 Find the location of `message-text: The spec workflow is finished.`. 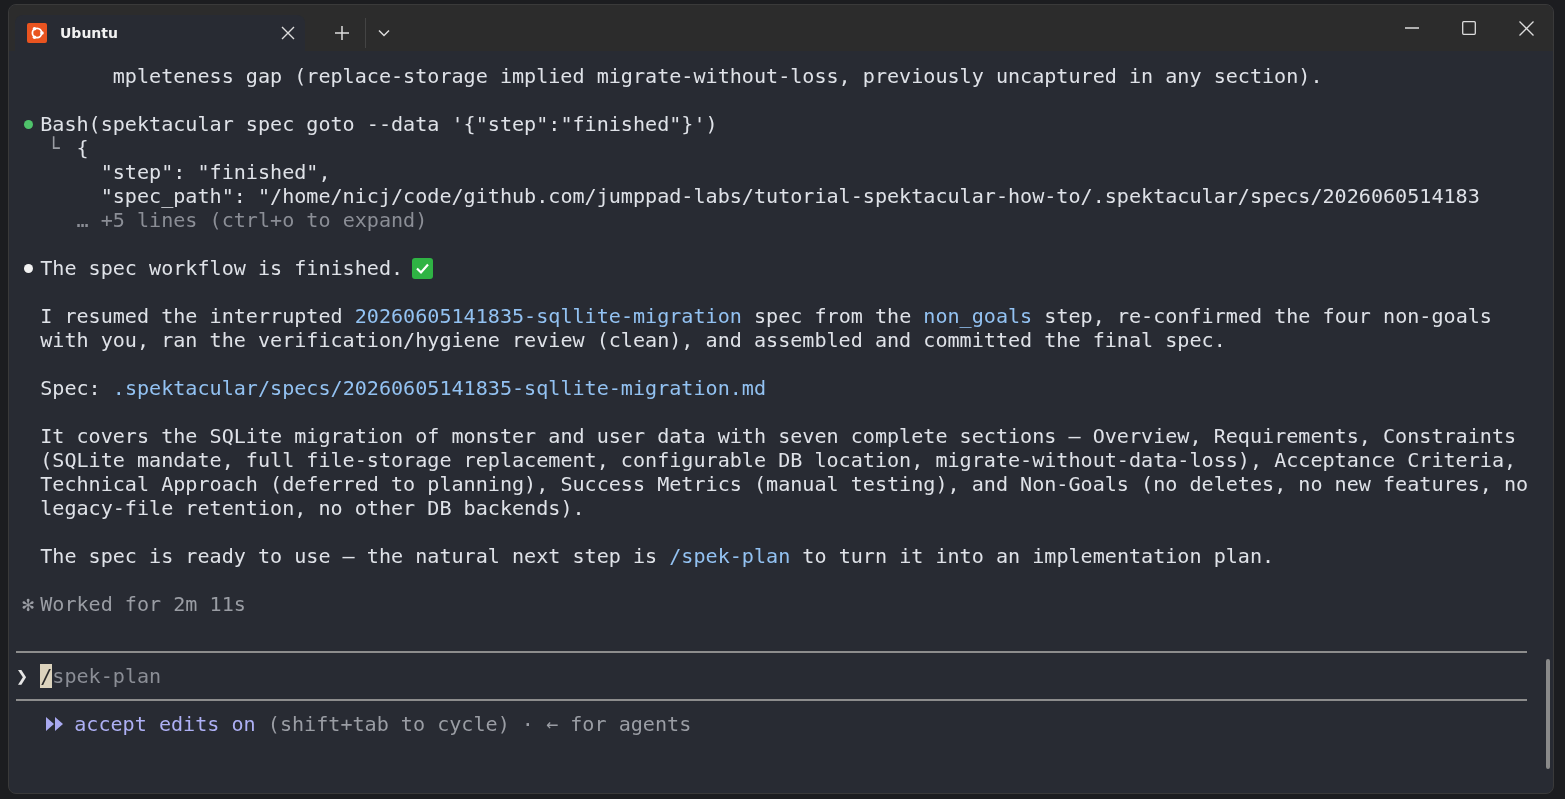

message-text: The spec workflow is finished. is located at coordinates (222, 268).